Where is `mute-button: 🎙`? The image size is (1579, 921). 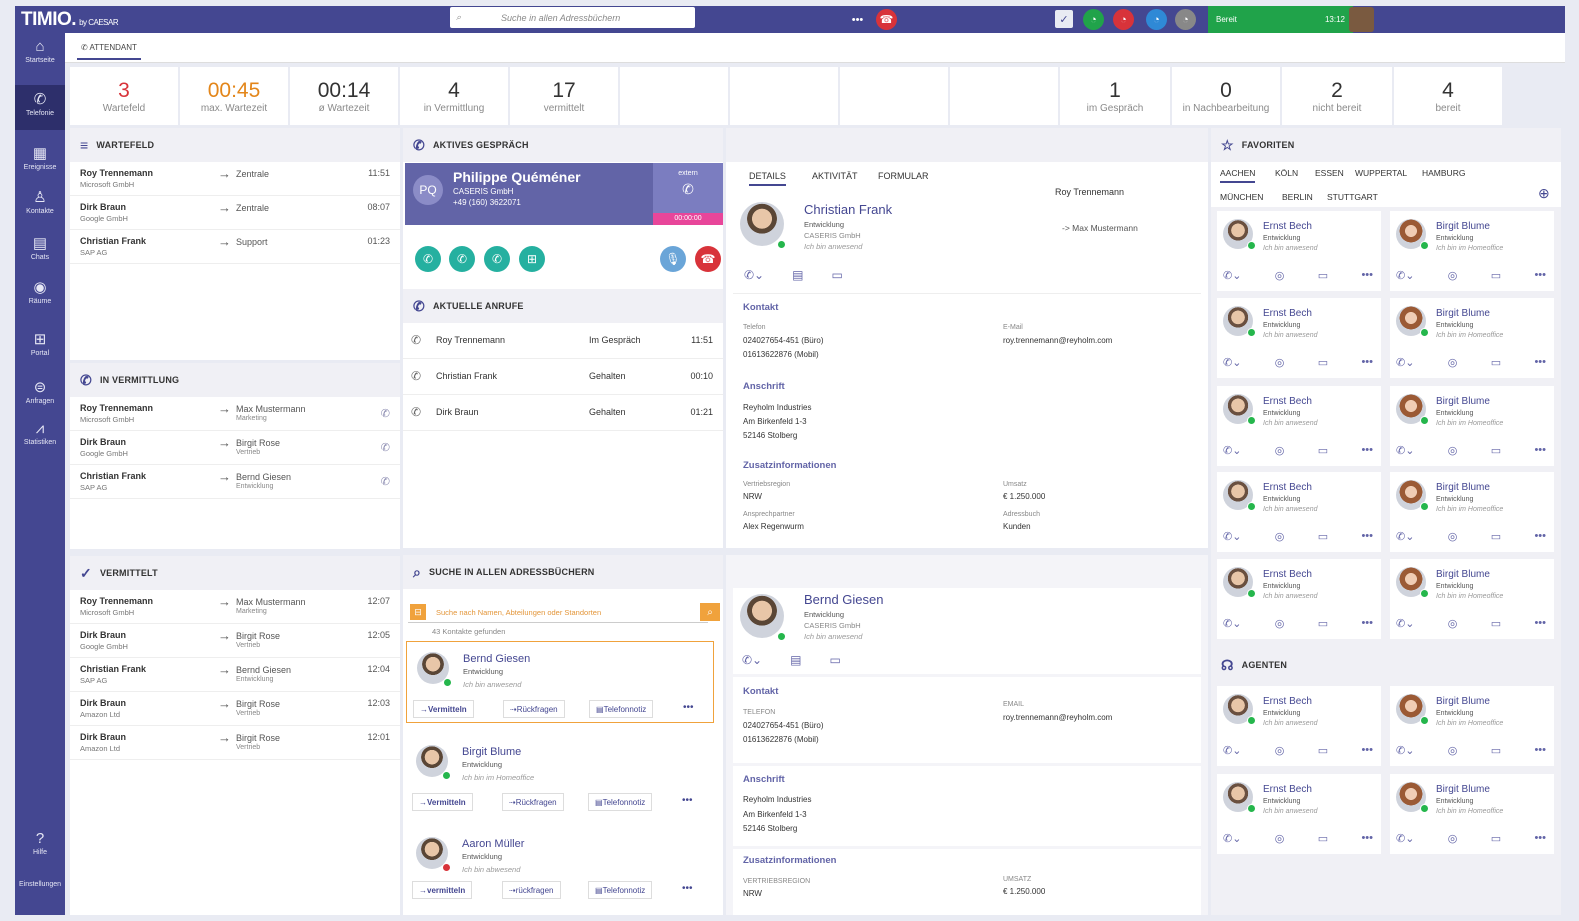 mute-button: 🎙 is located at coordinates (673, 259).